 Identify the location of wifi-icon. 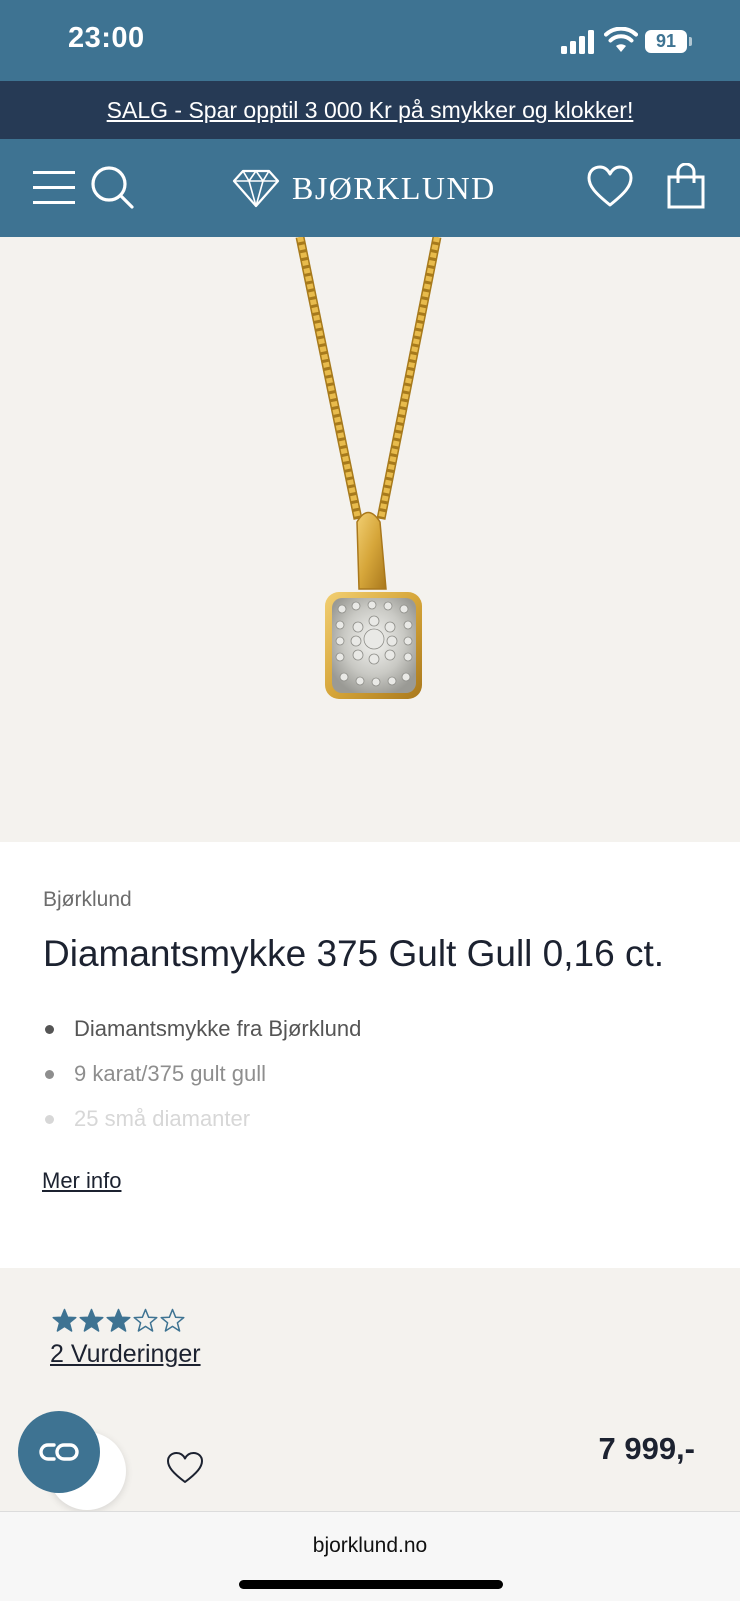
(621, 39).